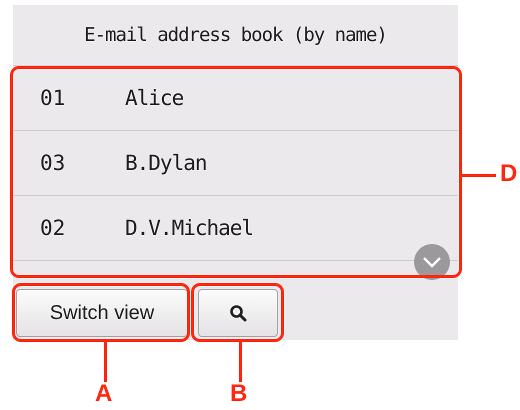  I want to click on address-entry: 03 B.Dylan, so click(235, 163).